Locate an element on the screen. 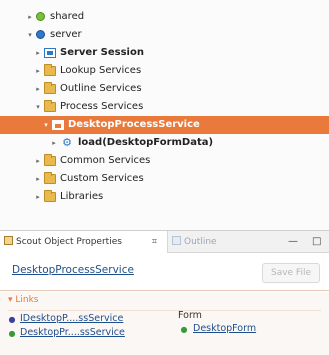  class-icon: ● is located at coordinates (12, 333).